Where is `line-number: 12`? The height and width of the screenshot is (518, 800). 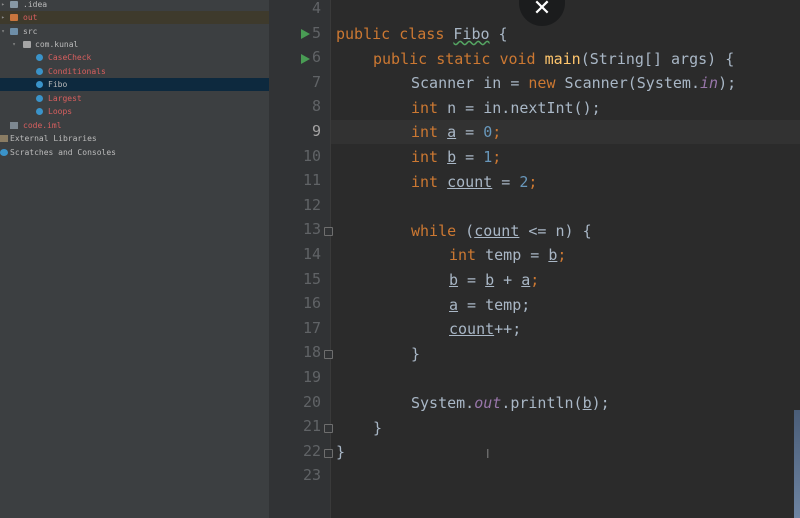 line-number: 12 is located at coordinates (311, 204).